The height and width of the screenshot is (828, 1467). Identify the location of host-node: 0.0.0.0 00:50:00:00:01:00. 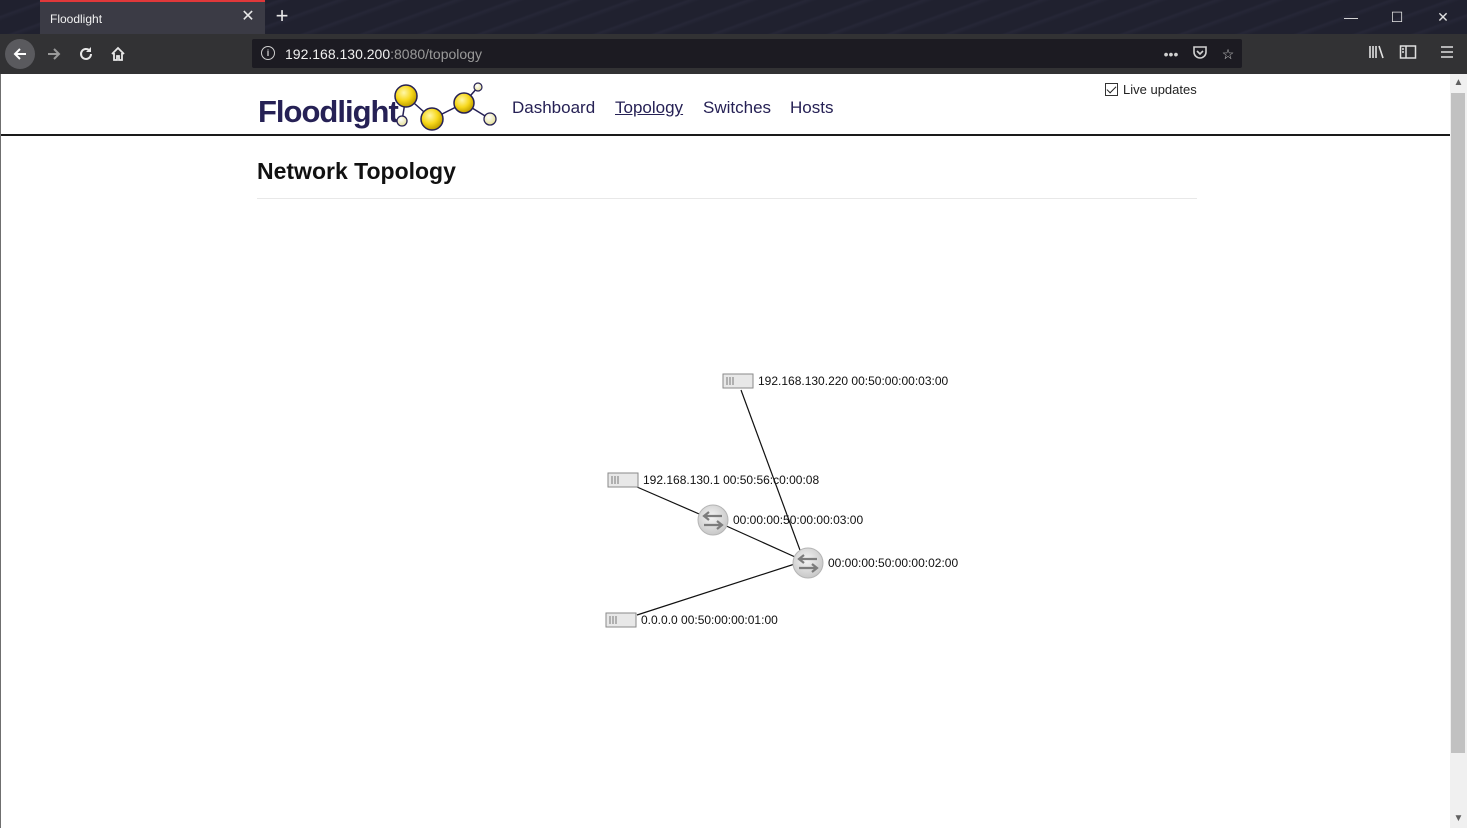
(691, 620).